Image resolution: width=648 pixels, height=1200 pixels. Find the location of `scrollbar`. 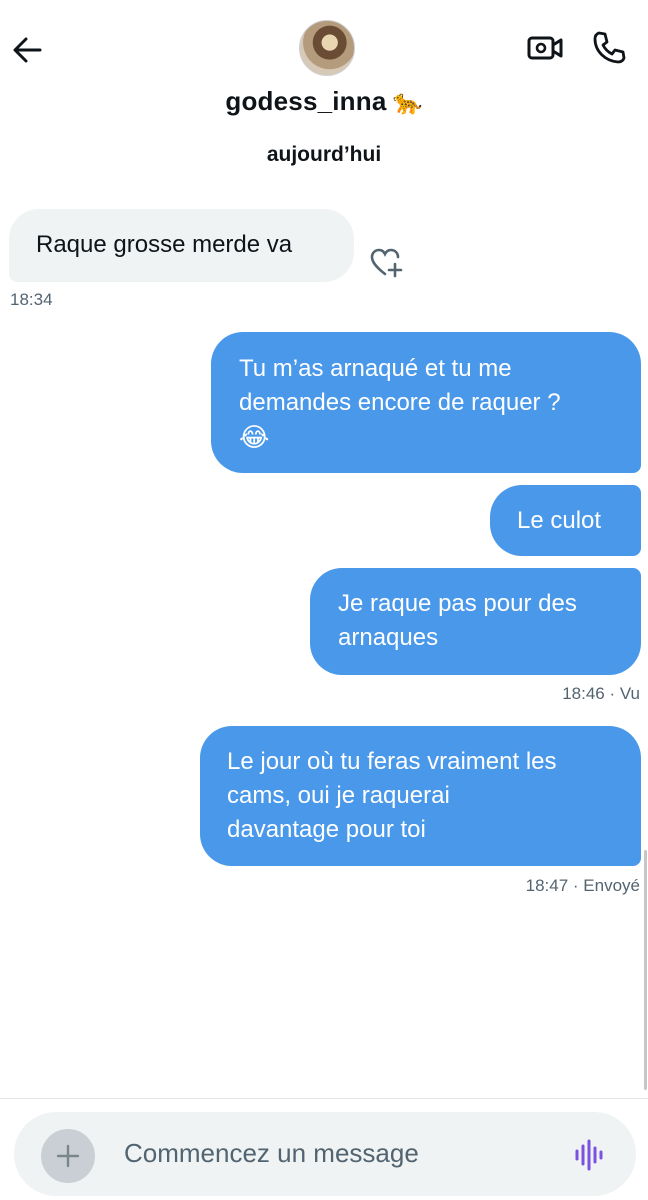

scrollbar is located at coordinates (645, 970).